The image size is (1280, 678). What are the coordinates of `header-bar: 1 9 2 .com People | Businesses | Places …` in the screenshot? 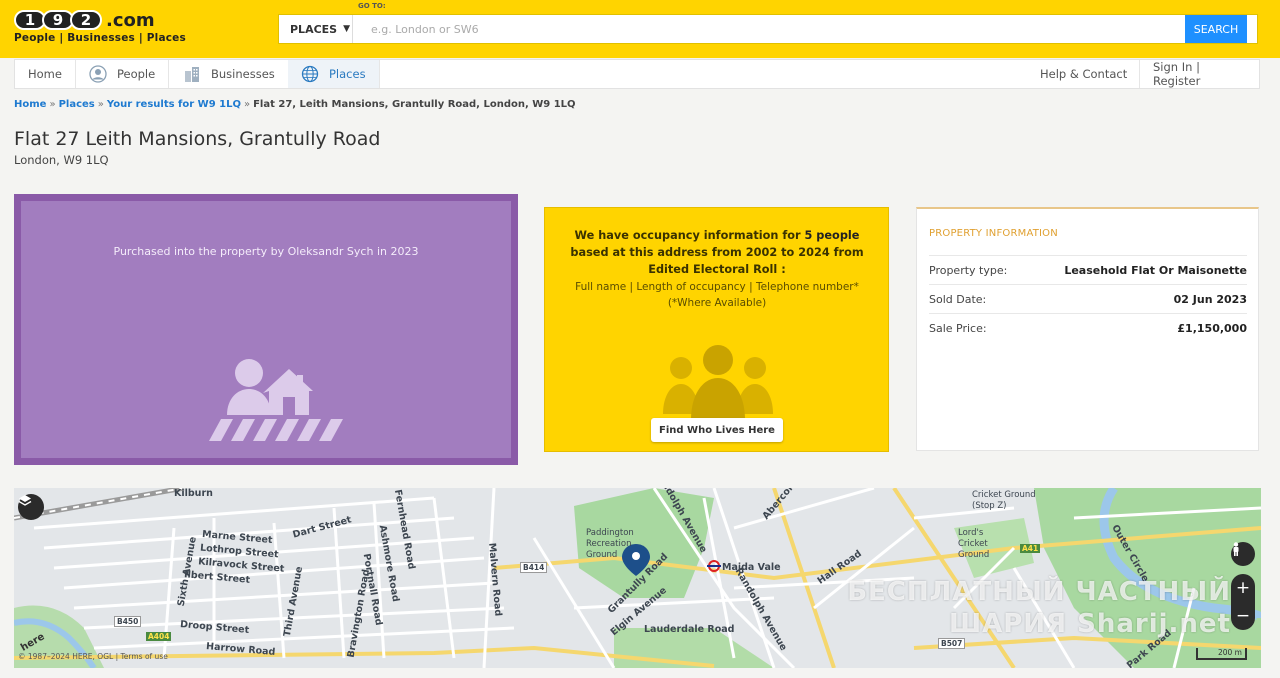 It's located at (640, 29).